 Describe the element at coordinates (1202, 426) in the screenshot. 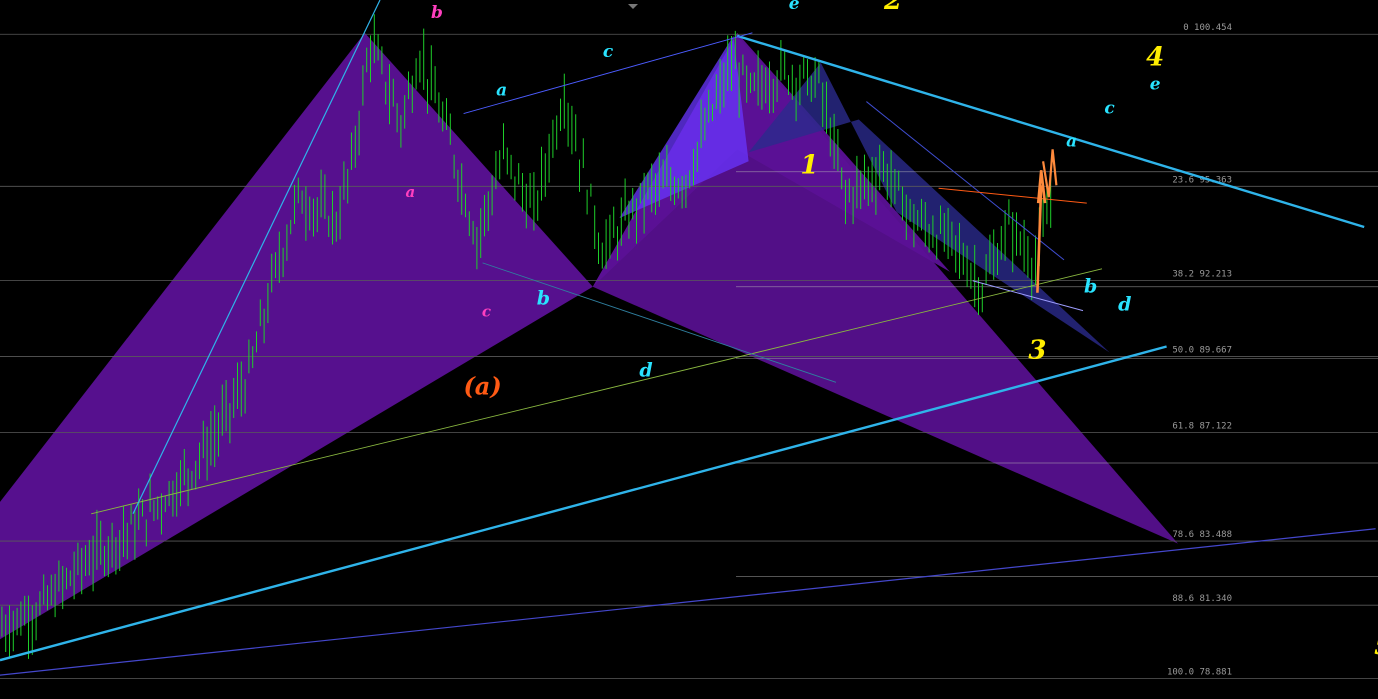

I see `fib-level-label: 61.8 87.122` at that location.